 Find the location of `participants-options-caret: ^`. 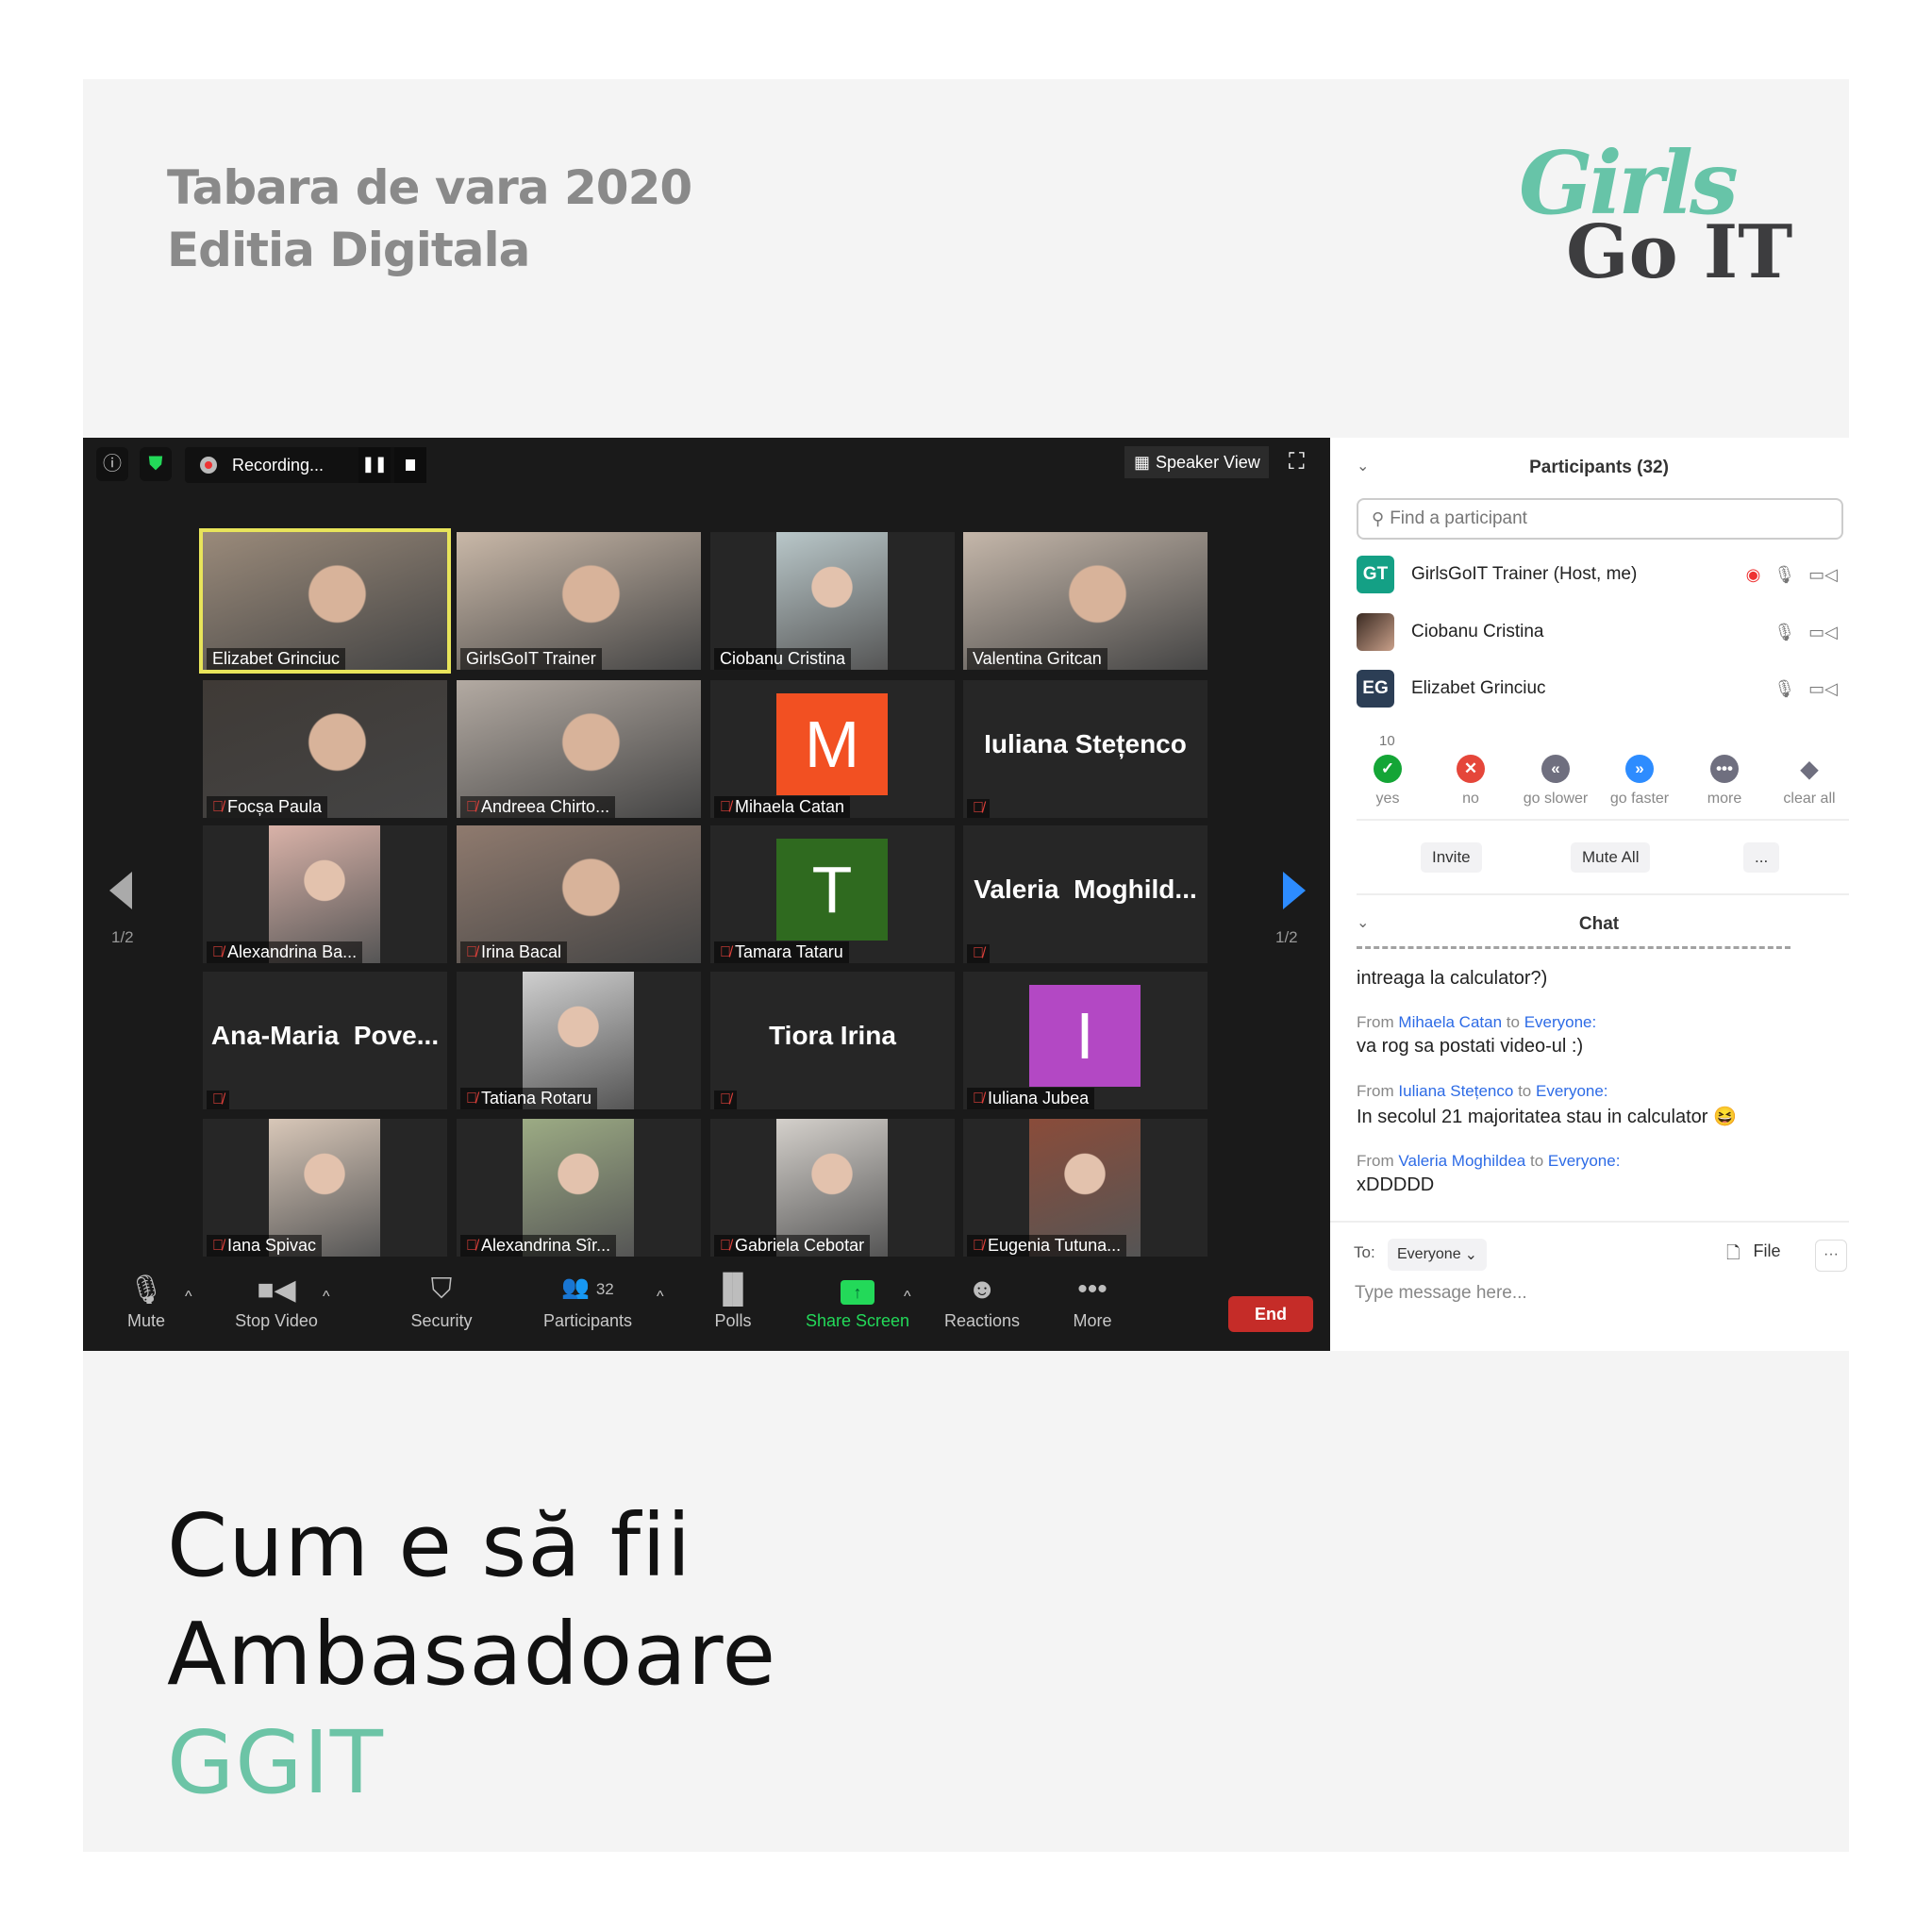

participants-options-caret: ^ is located at coordinates (660, 1297).